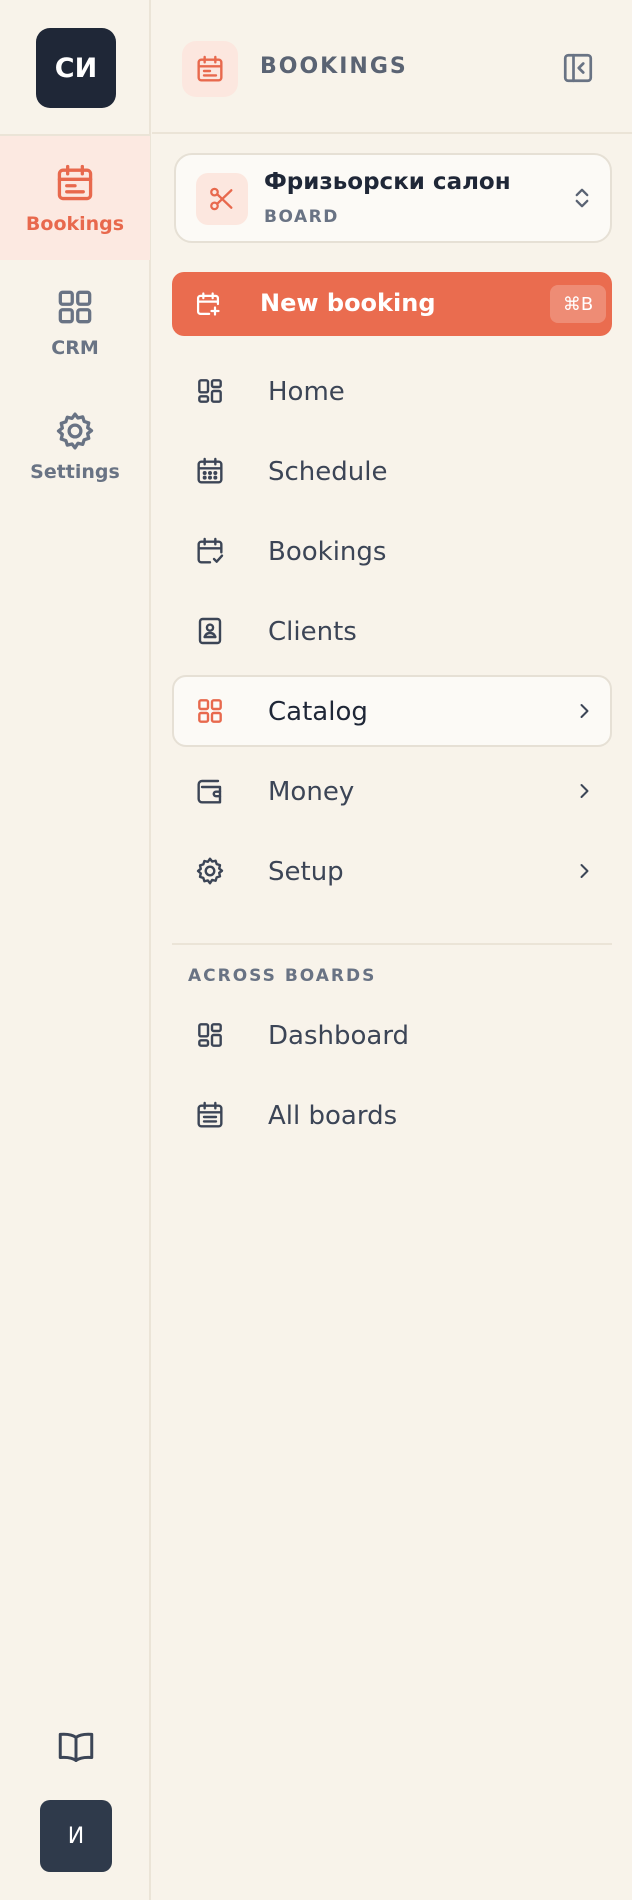 This screenshot has width=632, height=1900. Describe the element at coordinates (210, 631) in the screenshot. I see `contact-book-icon` at that location.